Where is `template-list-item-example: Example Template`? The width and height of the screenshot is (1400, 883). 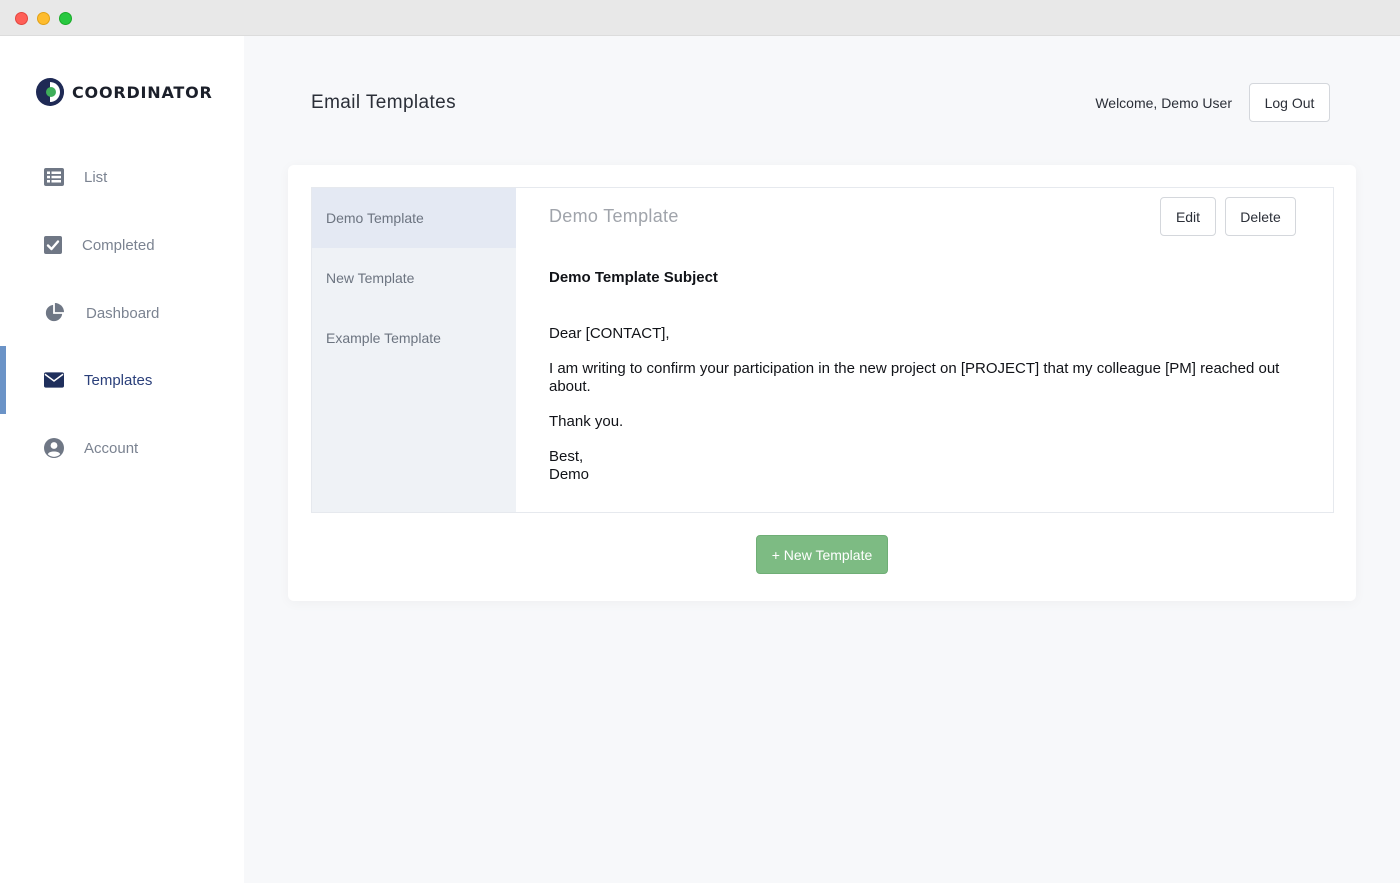
template-list-item-example: Example Template is located at coordinates (414, 338).